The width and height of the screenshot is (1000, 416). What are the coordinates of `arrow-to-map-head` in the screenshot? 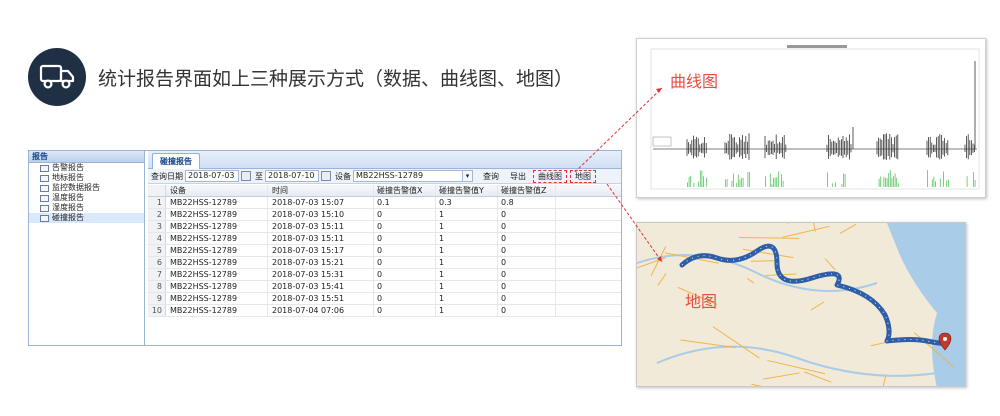 It's located at (659, 259).